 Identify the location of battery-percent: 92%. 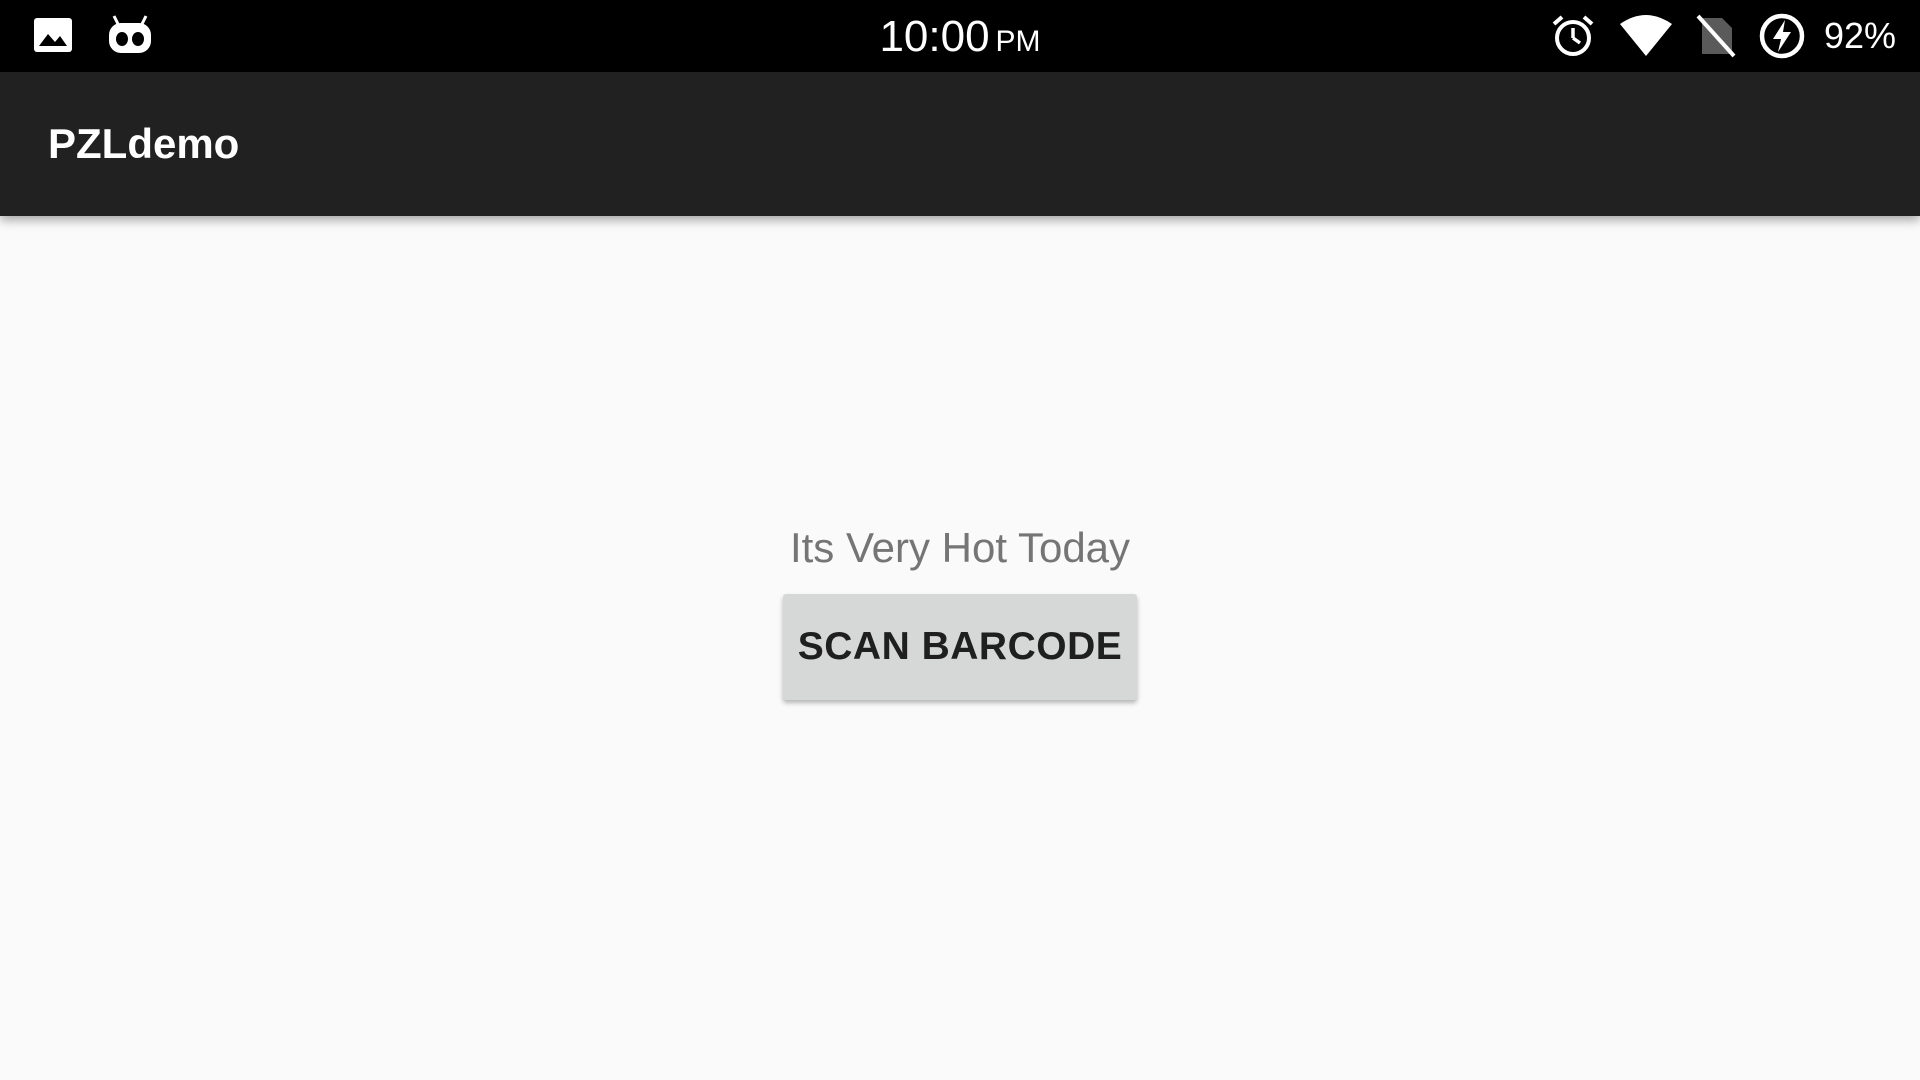
(1859, 35).